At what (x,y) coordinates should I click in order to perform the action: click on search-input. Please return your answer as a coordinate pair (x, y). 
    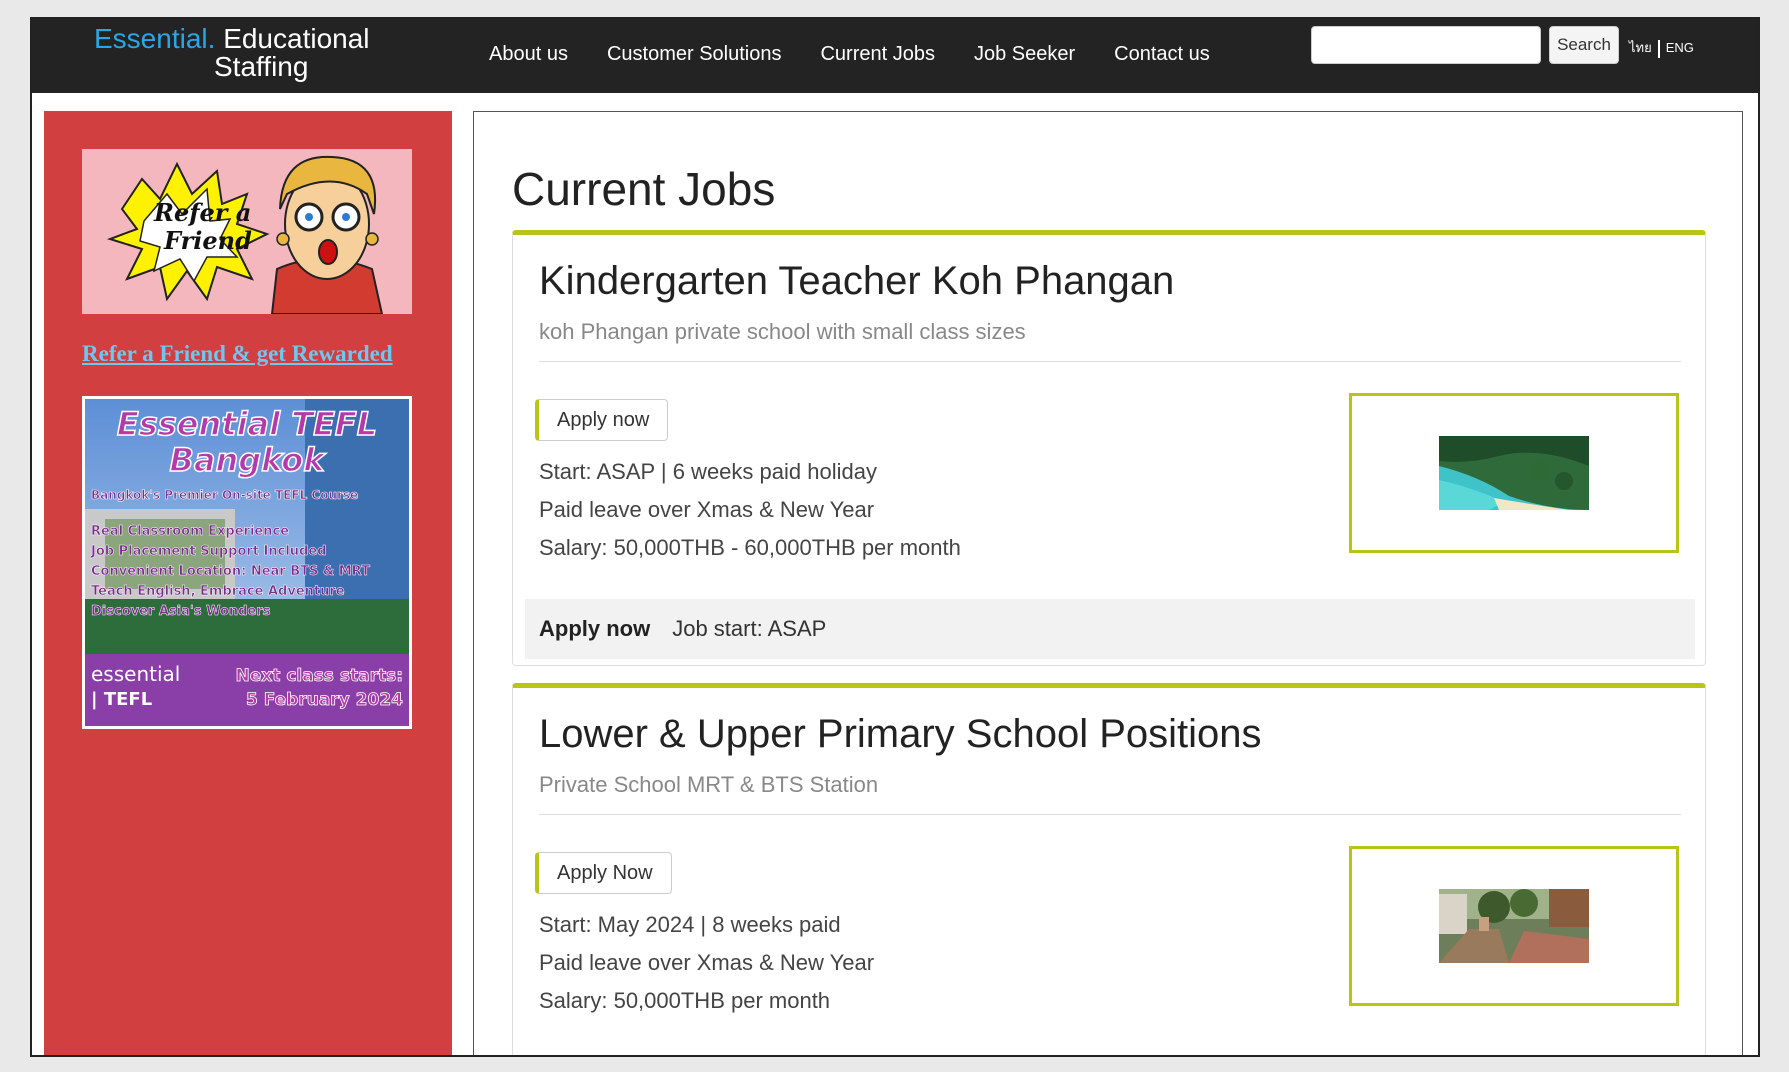
    Looking at the image, I should click on (1426, 45).